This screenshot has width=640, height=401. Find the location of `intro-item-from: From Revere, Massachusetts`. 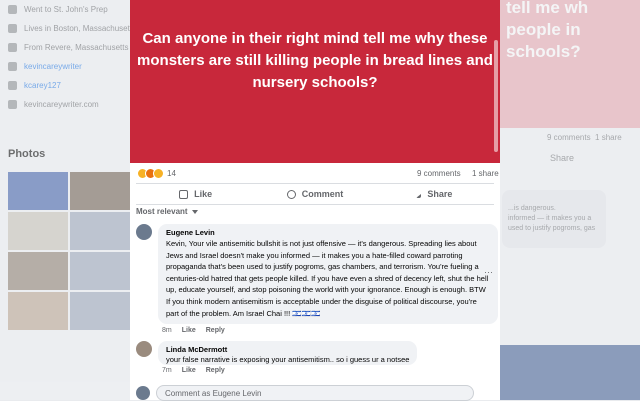

intro-item-from: From Revere, Massachusetts is located at coordinates (65, 47).